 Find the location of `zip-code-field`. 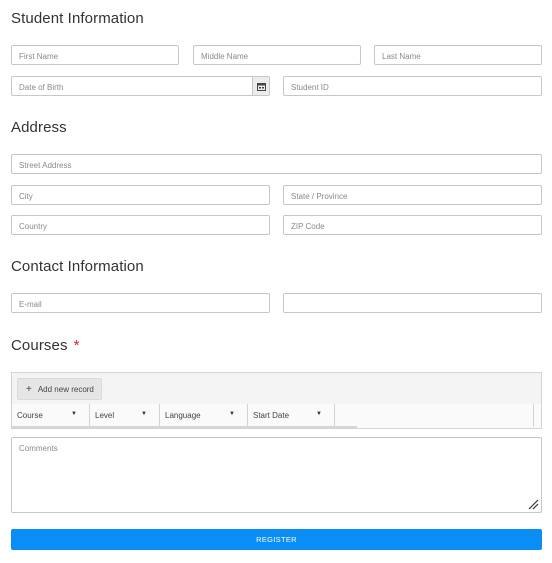

zip-code-field is located at coordinates (412, 225).